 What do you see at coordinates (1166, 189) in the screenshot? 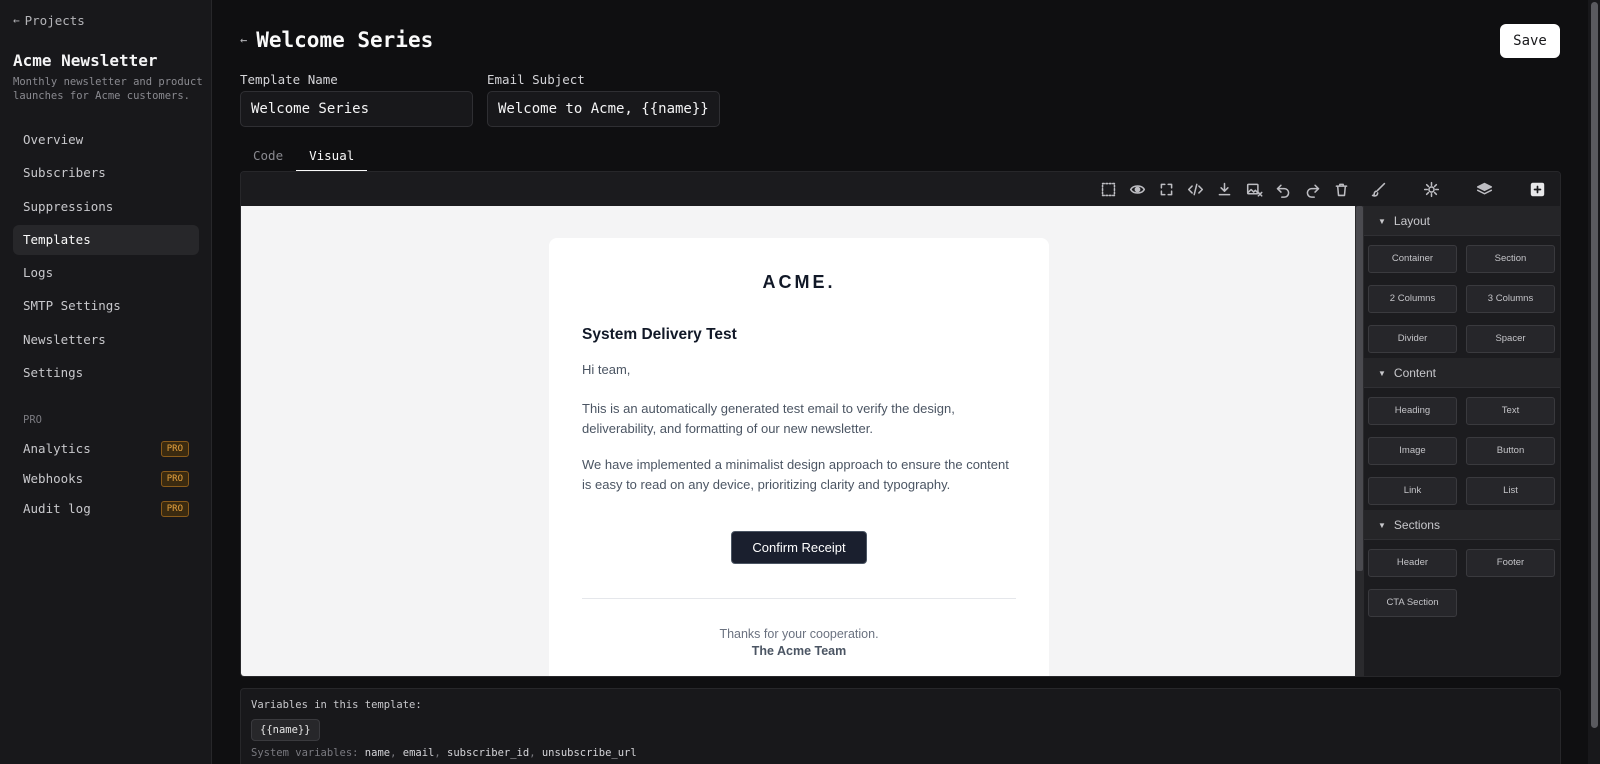
I see `fullscreen-icon` at bounding box center [1166, 189].